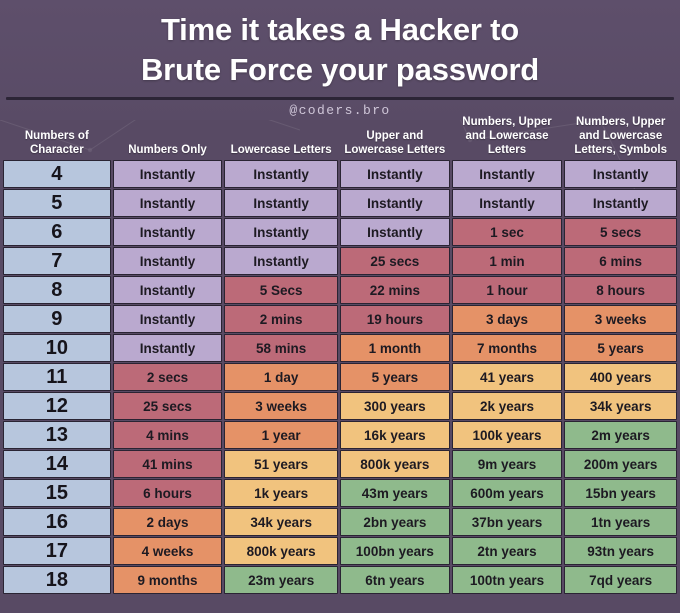 The height and width of the screenshot is (613, 680). I want to click on crack-time-cell: 1 hour, so click(507, 290).